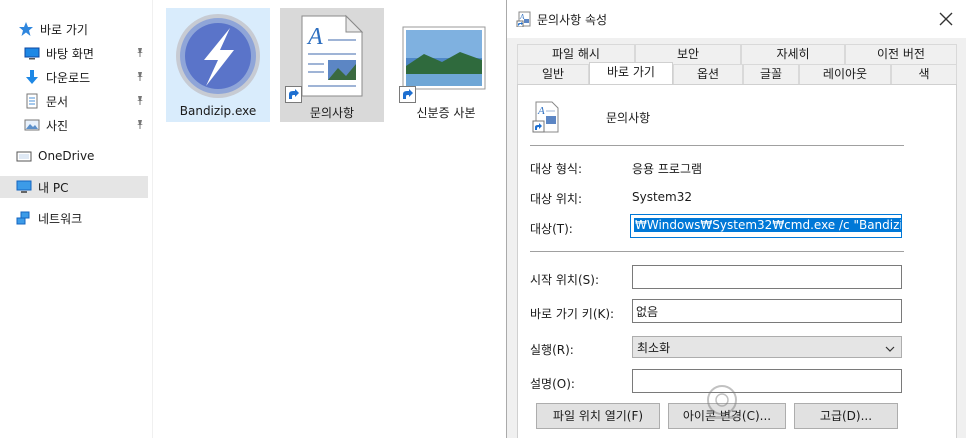  What do you see at coordinates (667, 169) in the screenshot?
I see `target-type-value: 응용 프로그램` at bounding box center [667, 169].